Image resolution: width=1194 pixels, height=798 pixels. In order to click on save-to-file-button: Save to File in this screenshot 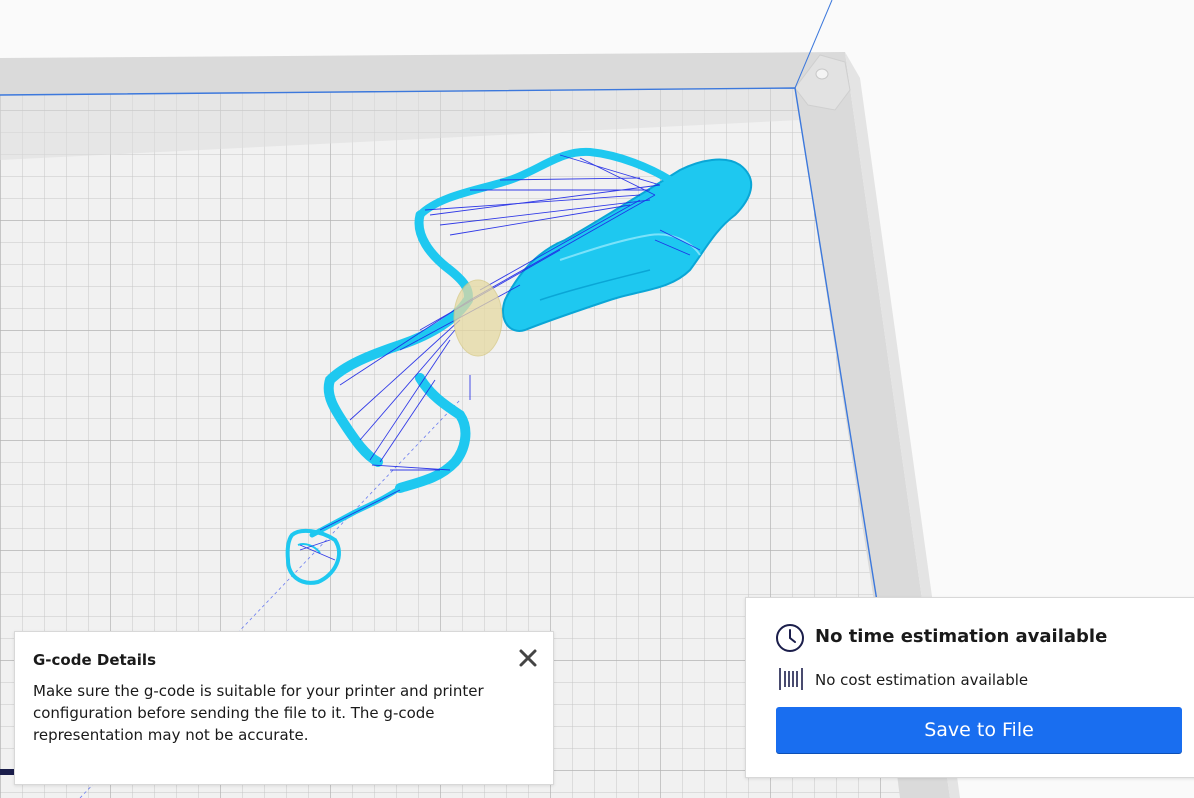, I will do `click(979, 730)`.